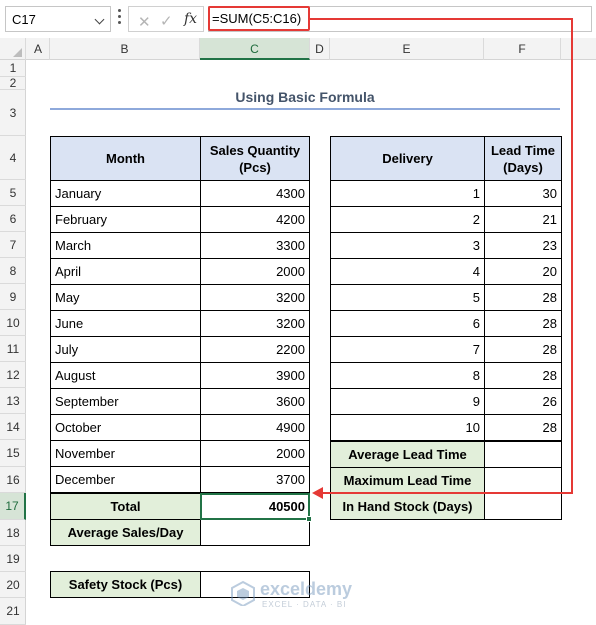 This screenshot has width=596, height=625. I want to click on header-lead-time: Lead Time (Days), so click(523, 158).